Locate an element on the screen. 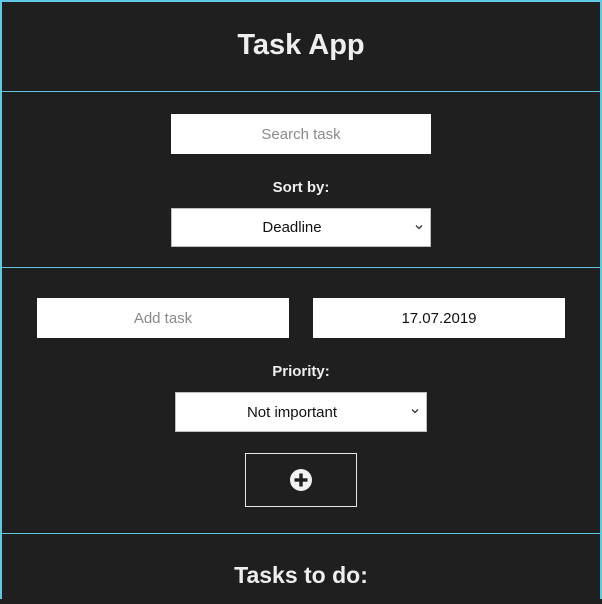 This screenshot has width=602, height=604. add-task-button is located at coordinates (301, 480).